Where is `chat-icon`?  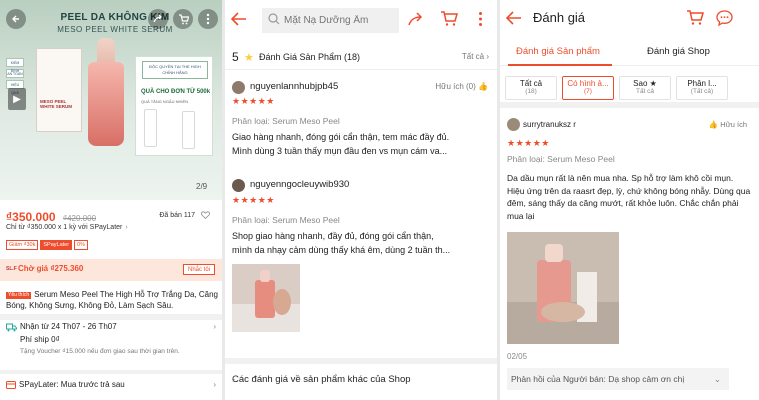
chat-icon is located at coordinates (724, 18).